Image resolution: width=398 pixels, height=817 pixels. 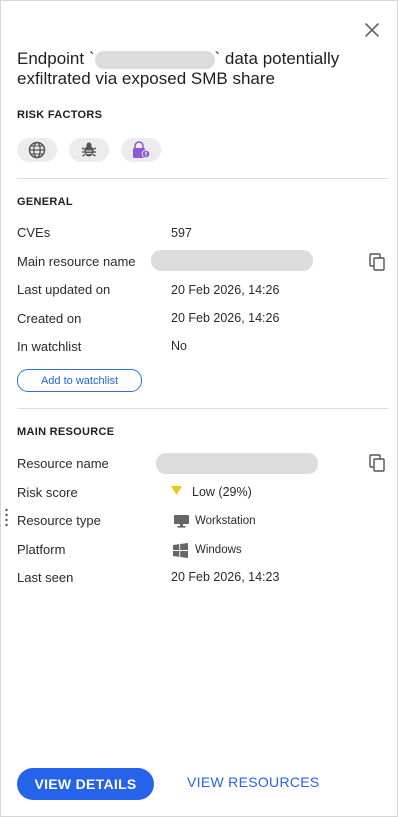 I want to click on created-on-label: Created on, so click(x=49, y=318).